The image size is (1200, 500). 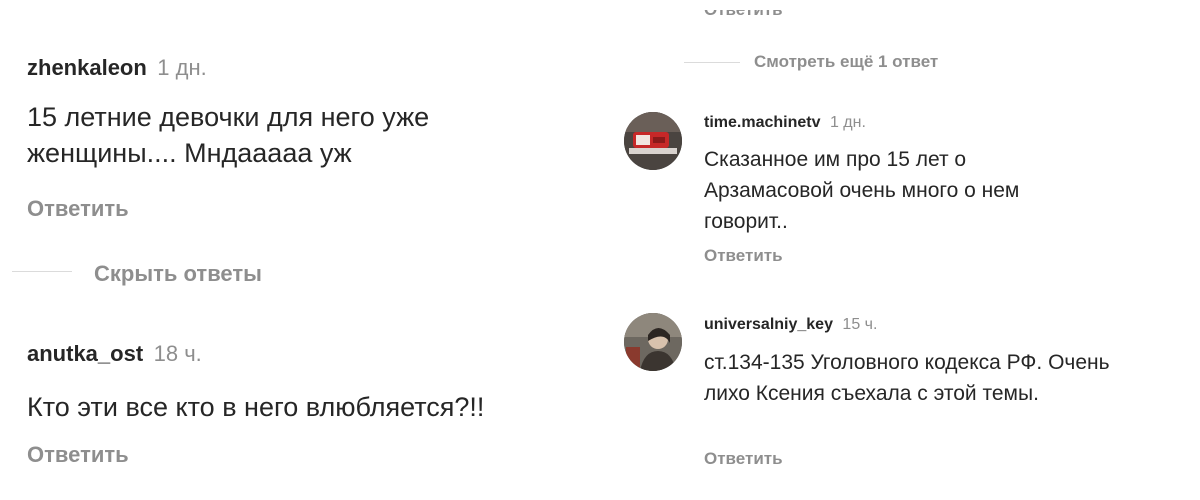 I want to click on red-device-avatar-icon, so click(x=653, y=141).